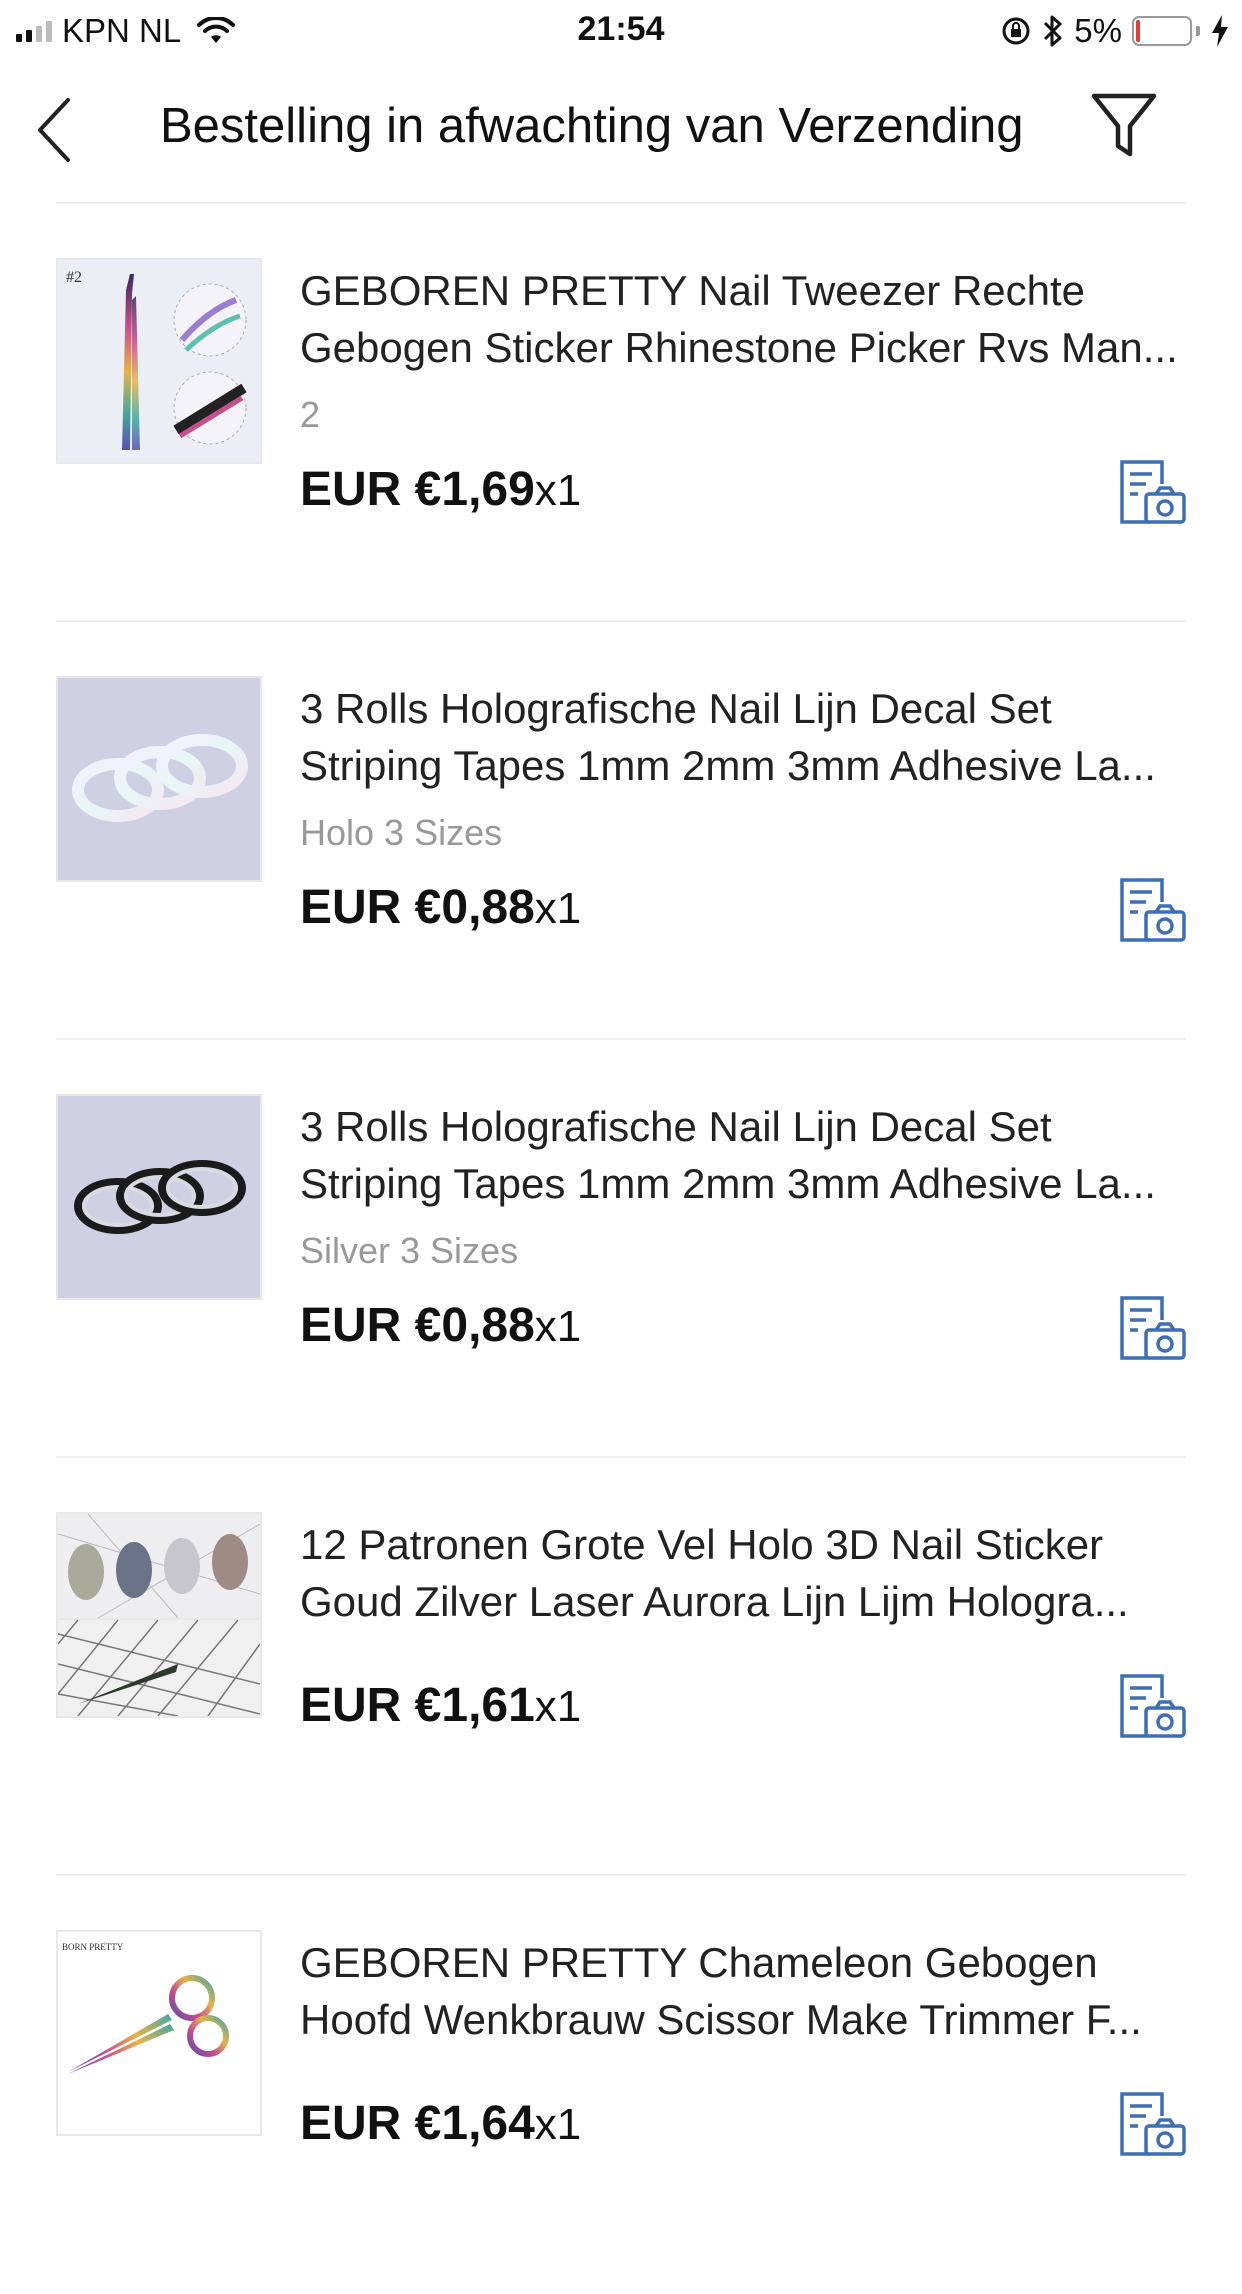 The width and height of the screenshot is (1242, 2294). I want to click on product-image-holo-tape, so click(159, 779).